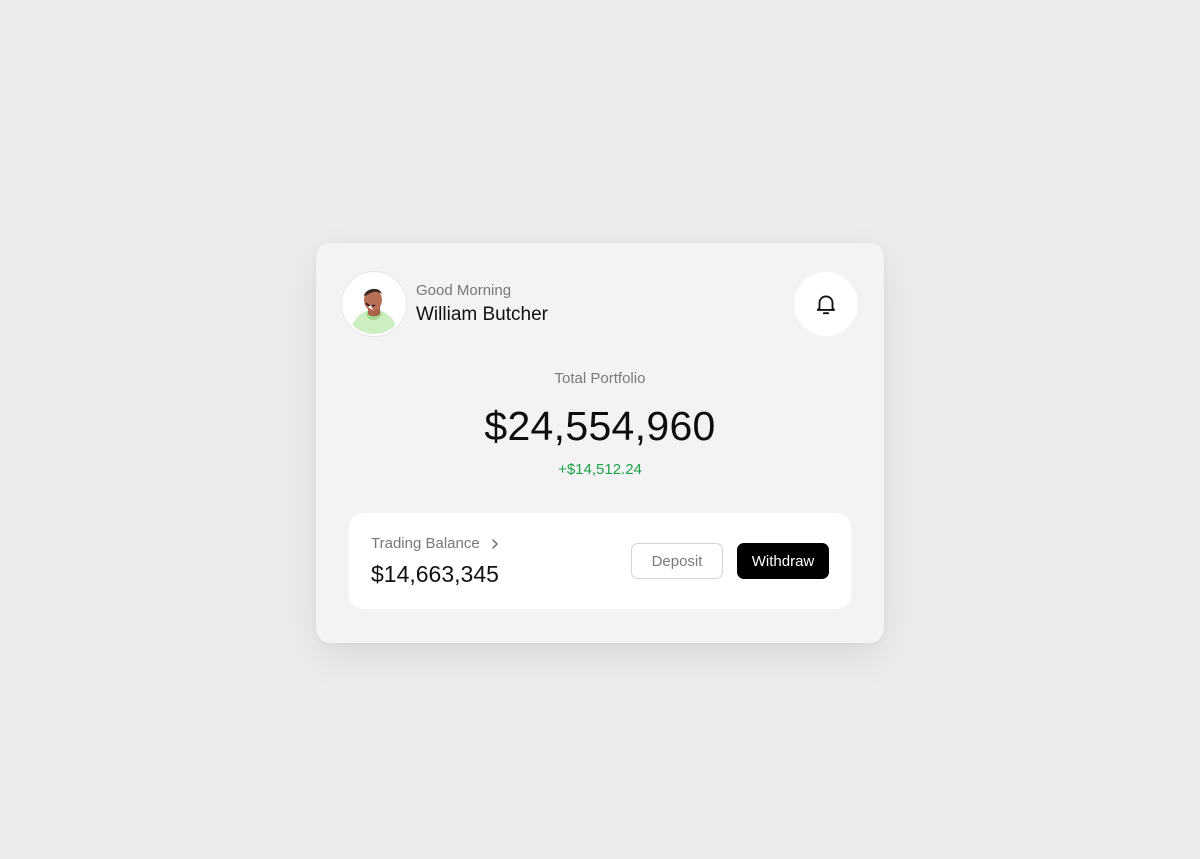  What do you see at coordinates (425, 543) in the screenshot?
I see `trading-balance-label: Trading Balance` at bounding box center [425, 543].